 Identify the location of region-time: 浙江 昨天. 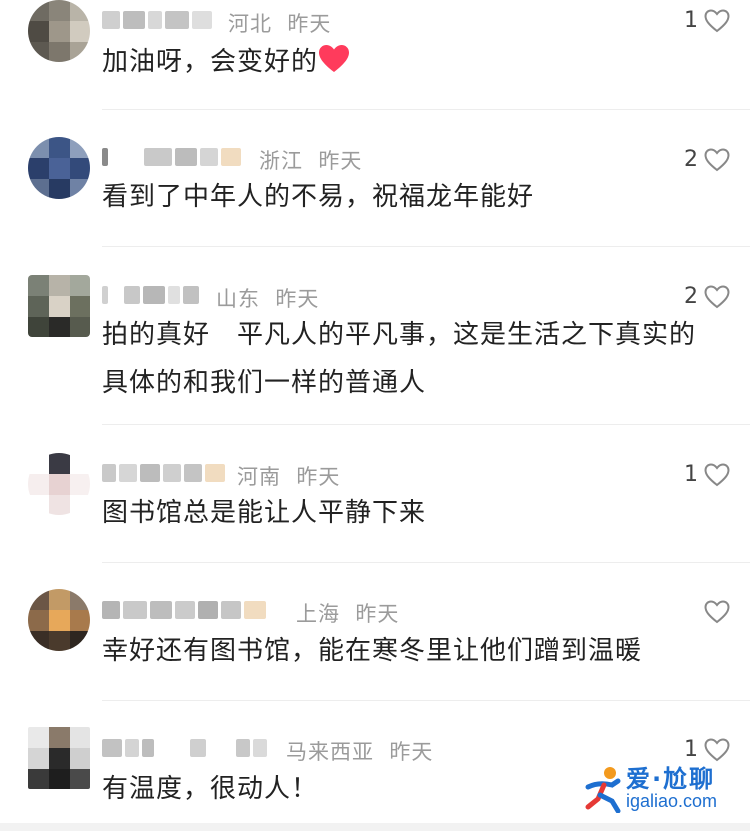
(310, 160).